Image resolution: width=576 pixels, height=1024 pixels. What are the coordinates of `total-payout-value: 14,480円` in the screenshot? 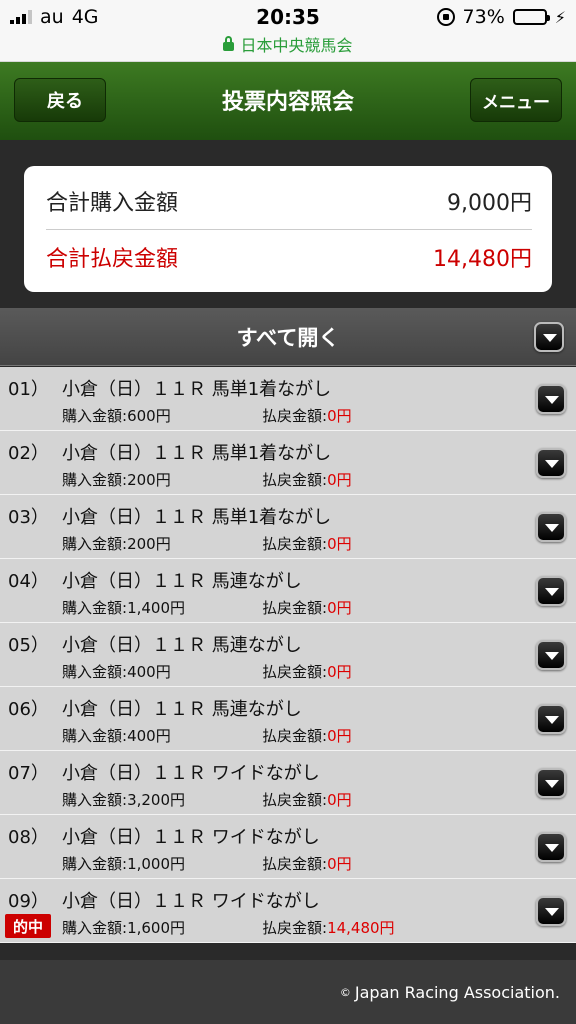 It's located at (482, 259).